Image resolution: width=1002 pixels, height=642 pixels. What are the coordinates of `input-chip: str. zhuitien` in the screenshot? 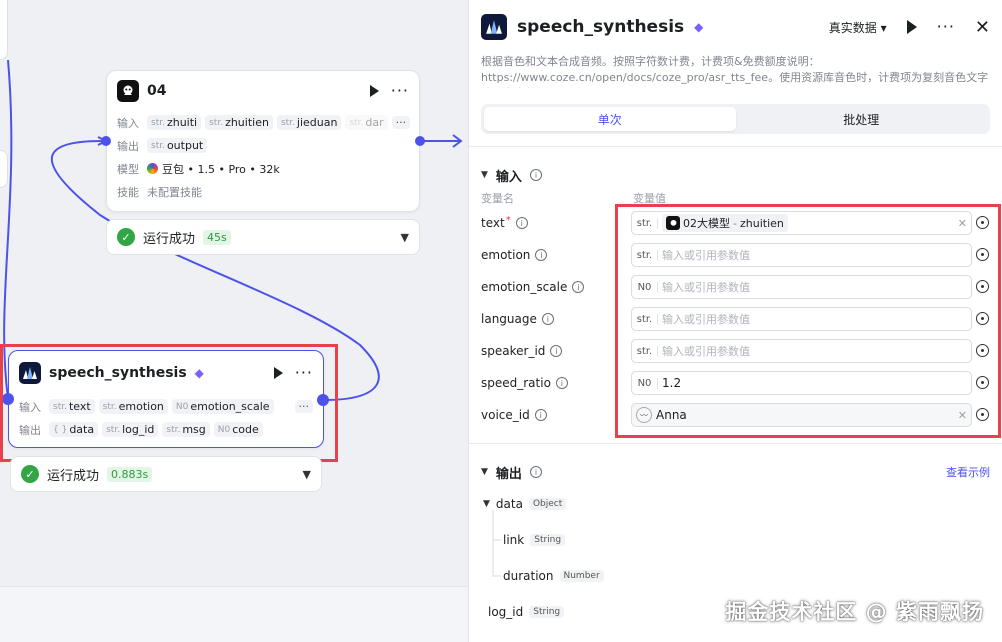 It's located at (239, 122).